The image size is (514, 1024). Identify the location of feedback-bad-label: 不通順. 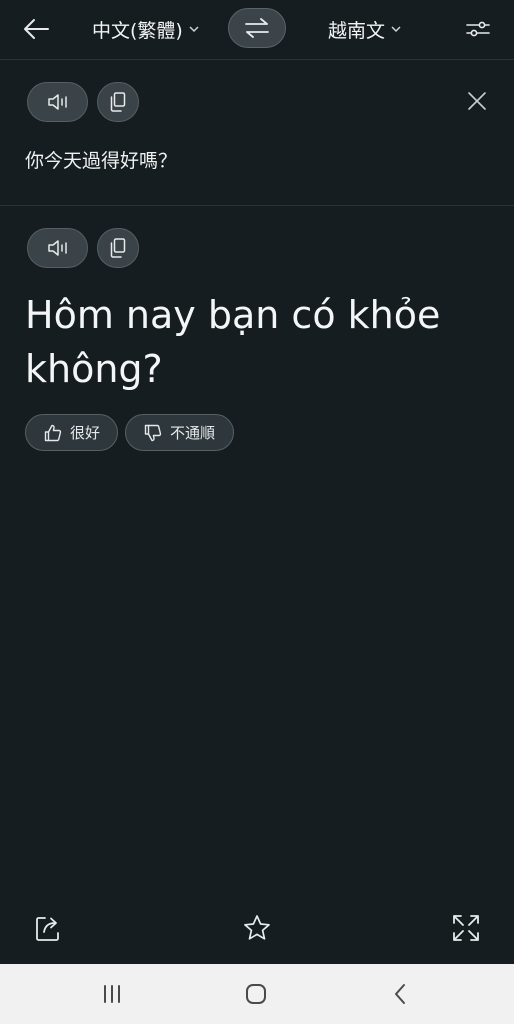
(193, 433).